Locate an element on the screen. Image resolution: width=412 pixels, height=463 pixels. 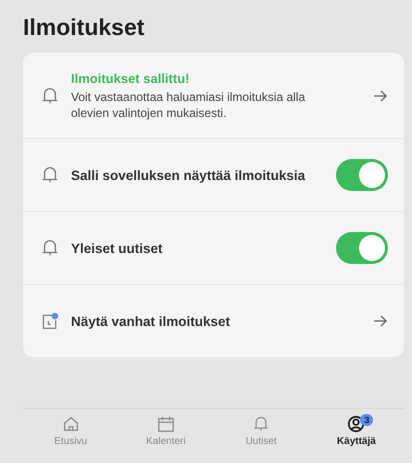
setting-label: Yleiset uutiset is located at coordinates (117, 248).